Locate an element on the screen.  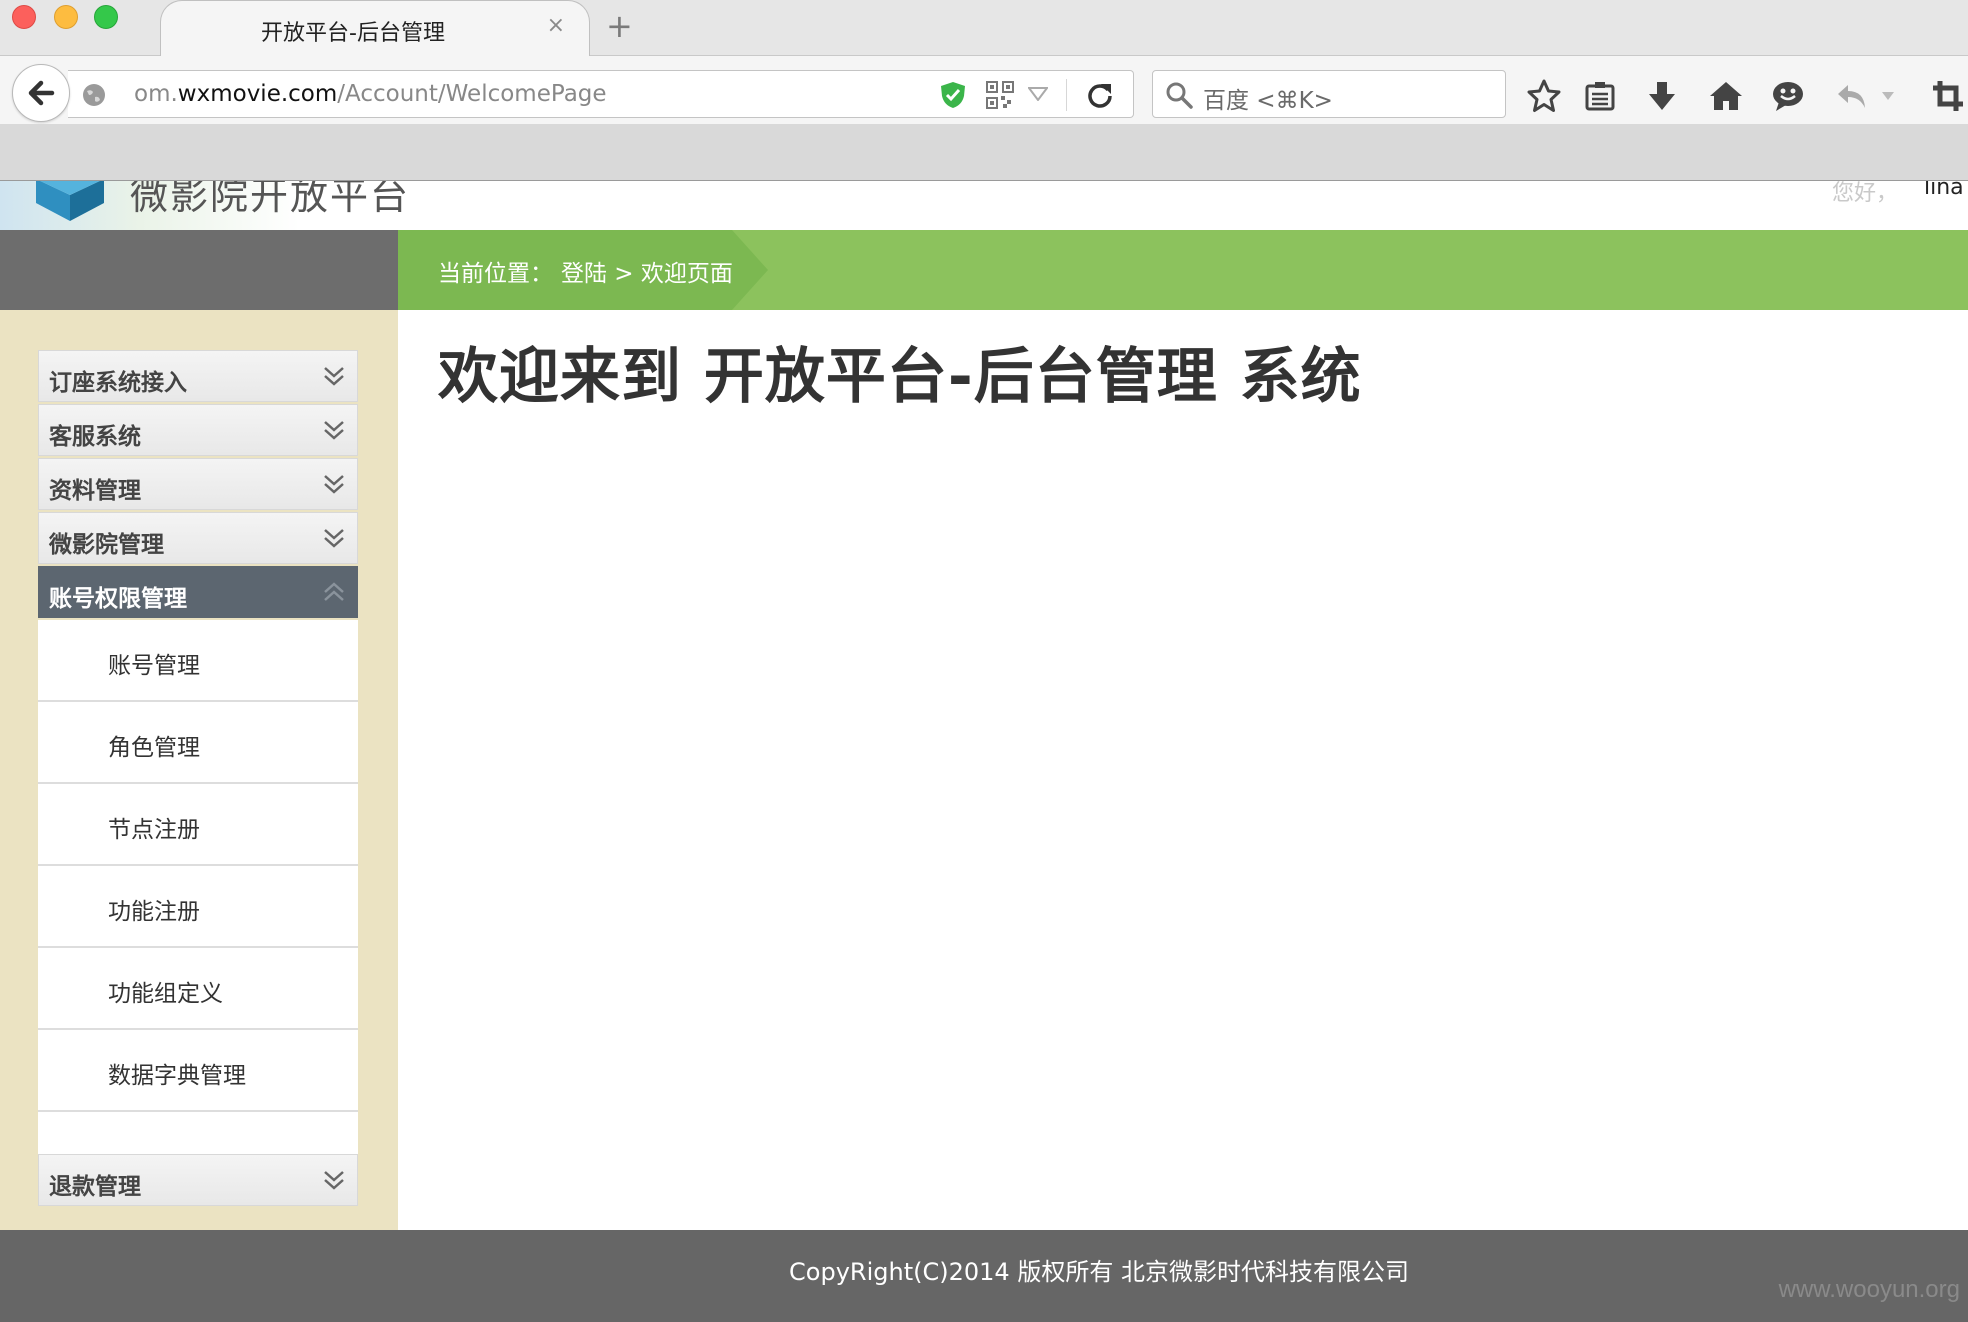
search-box: 百度 <⌘K> is located at coordinates (1329, 94).